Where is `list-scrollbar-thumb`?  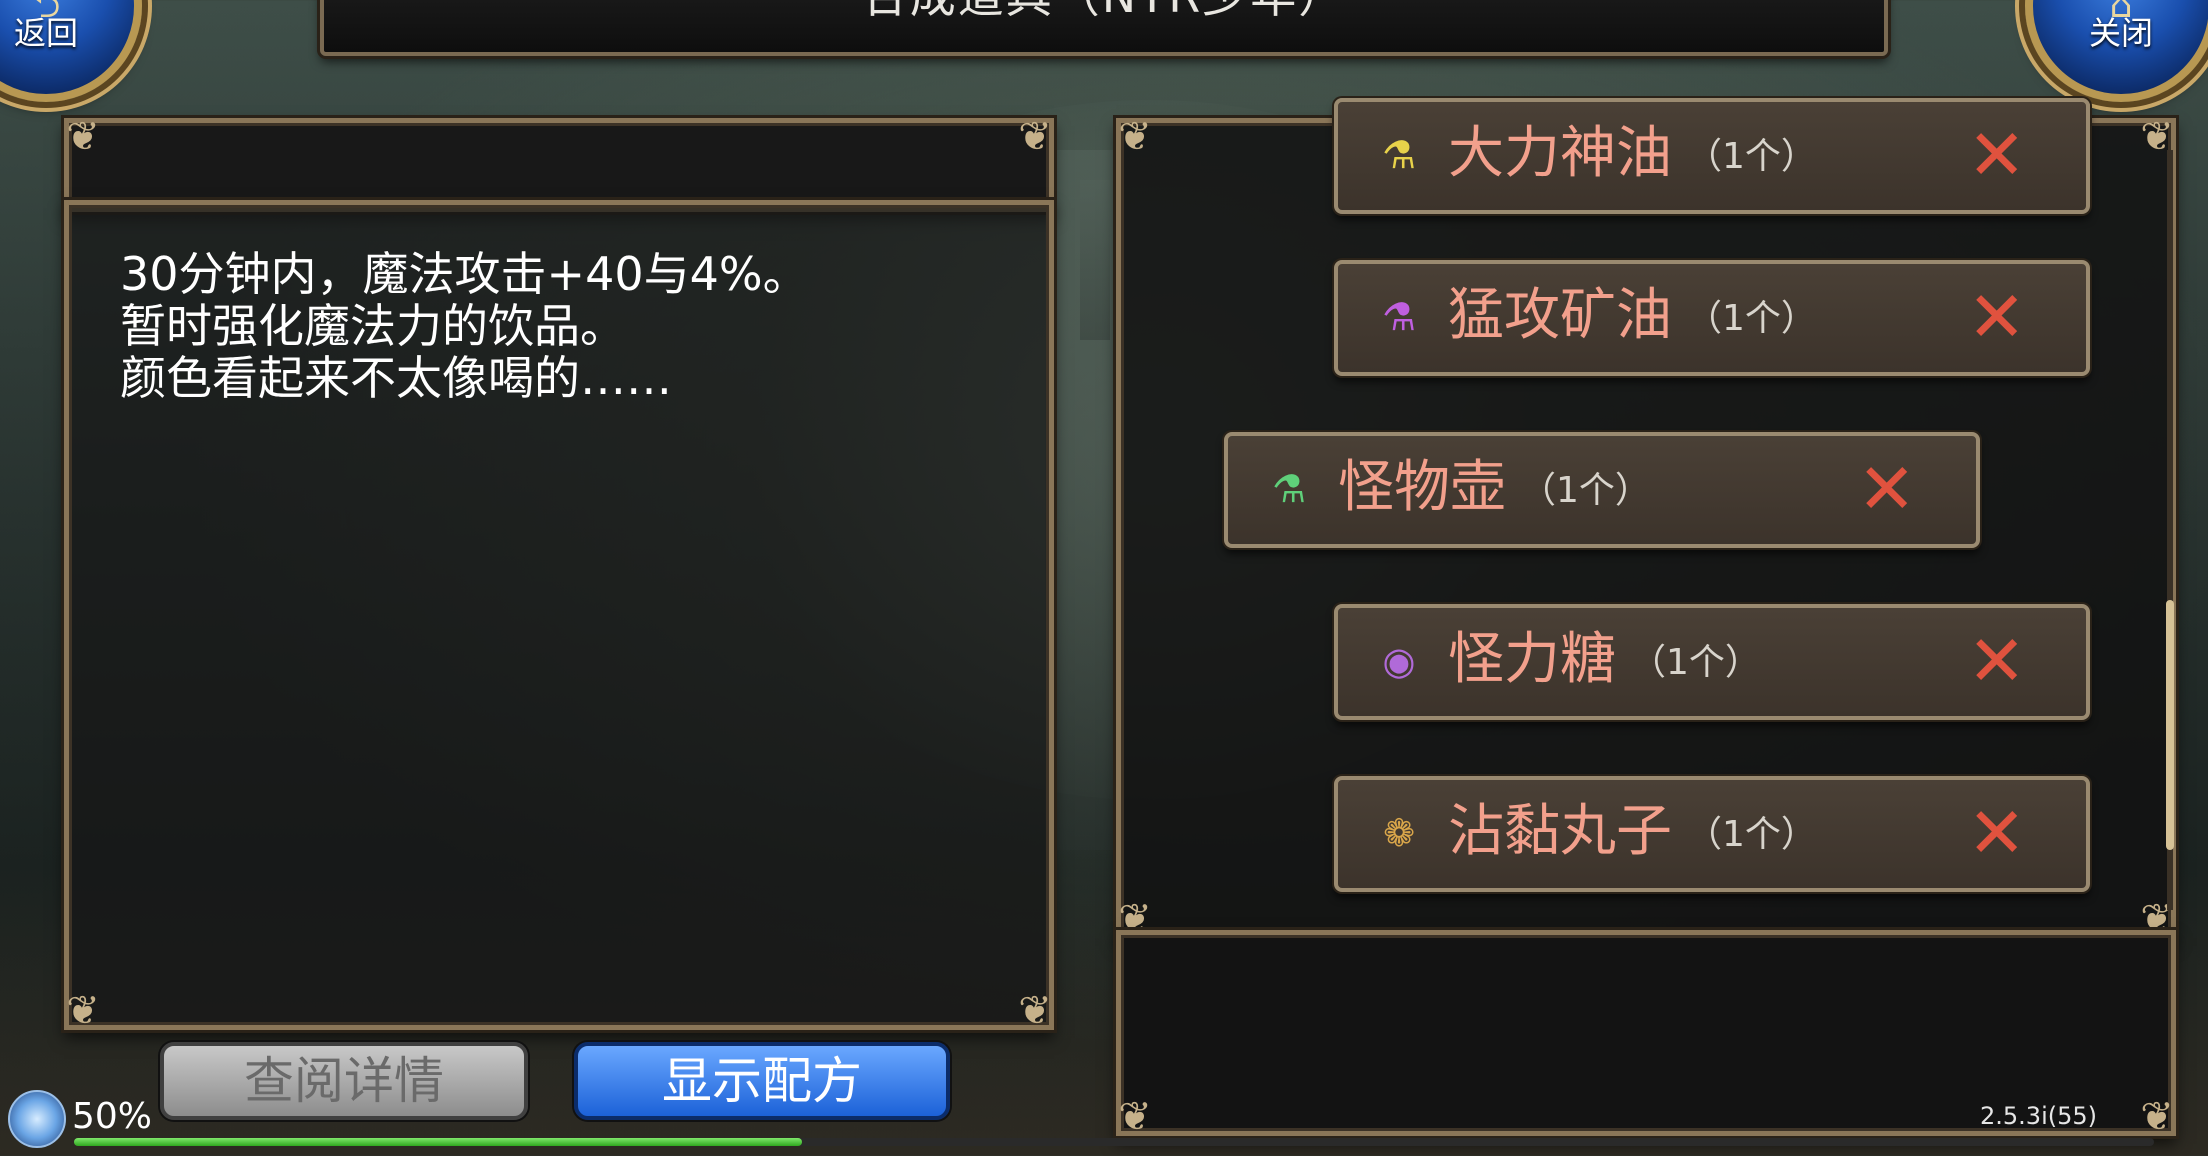 list-scrollbar-thumb is located at coordinates (2170, 725).